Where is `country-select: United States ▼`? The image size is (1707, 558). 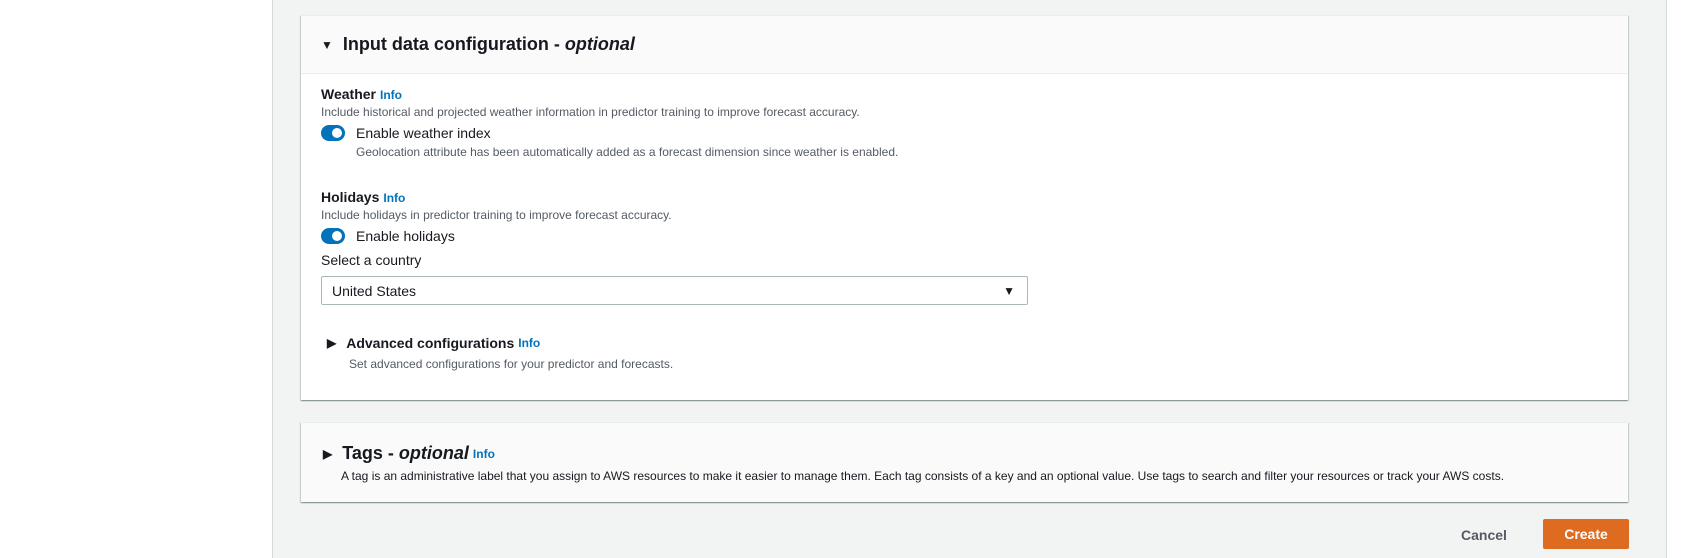 country-select: United States ▼ is located at coordinates (674, 290).